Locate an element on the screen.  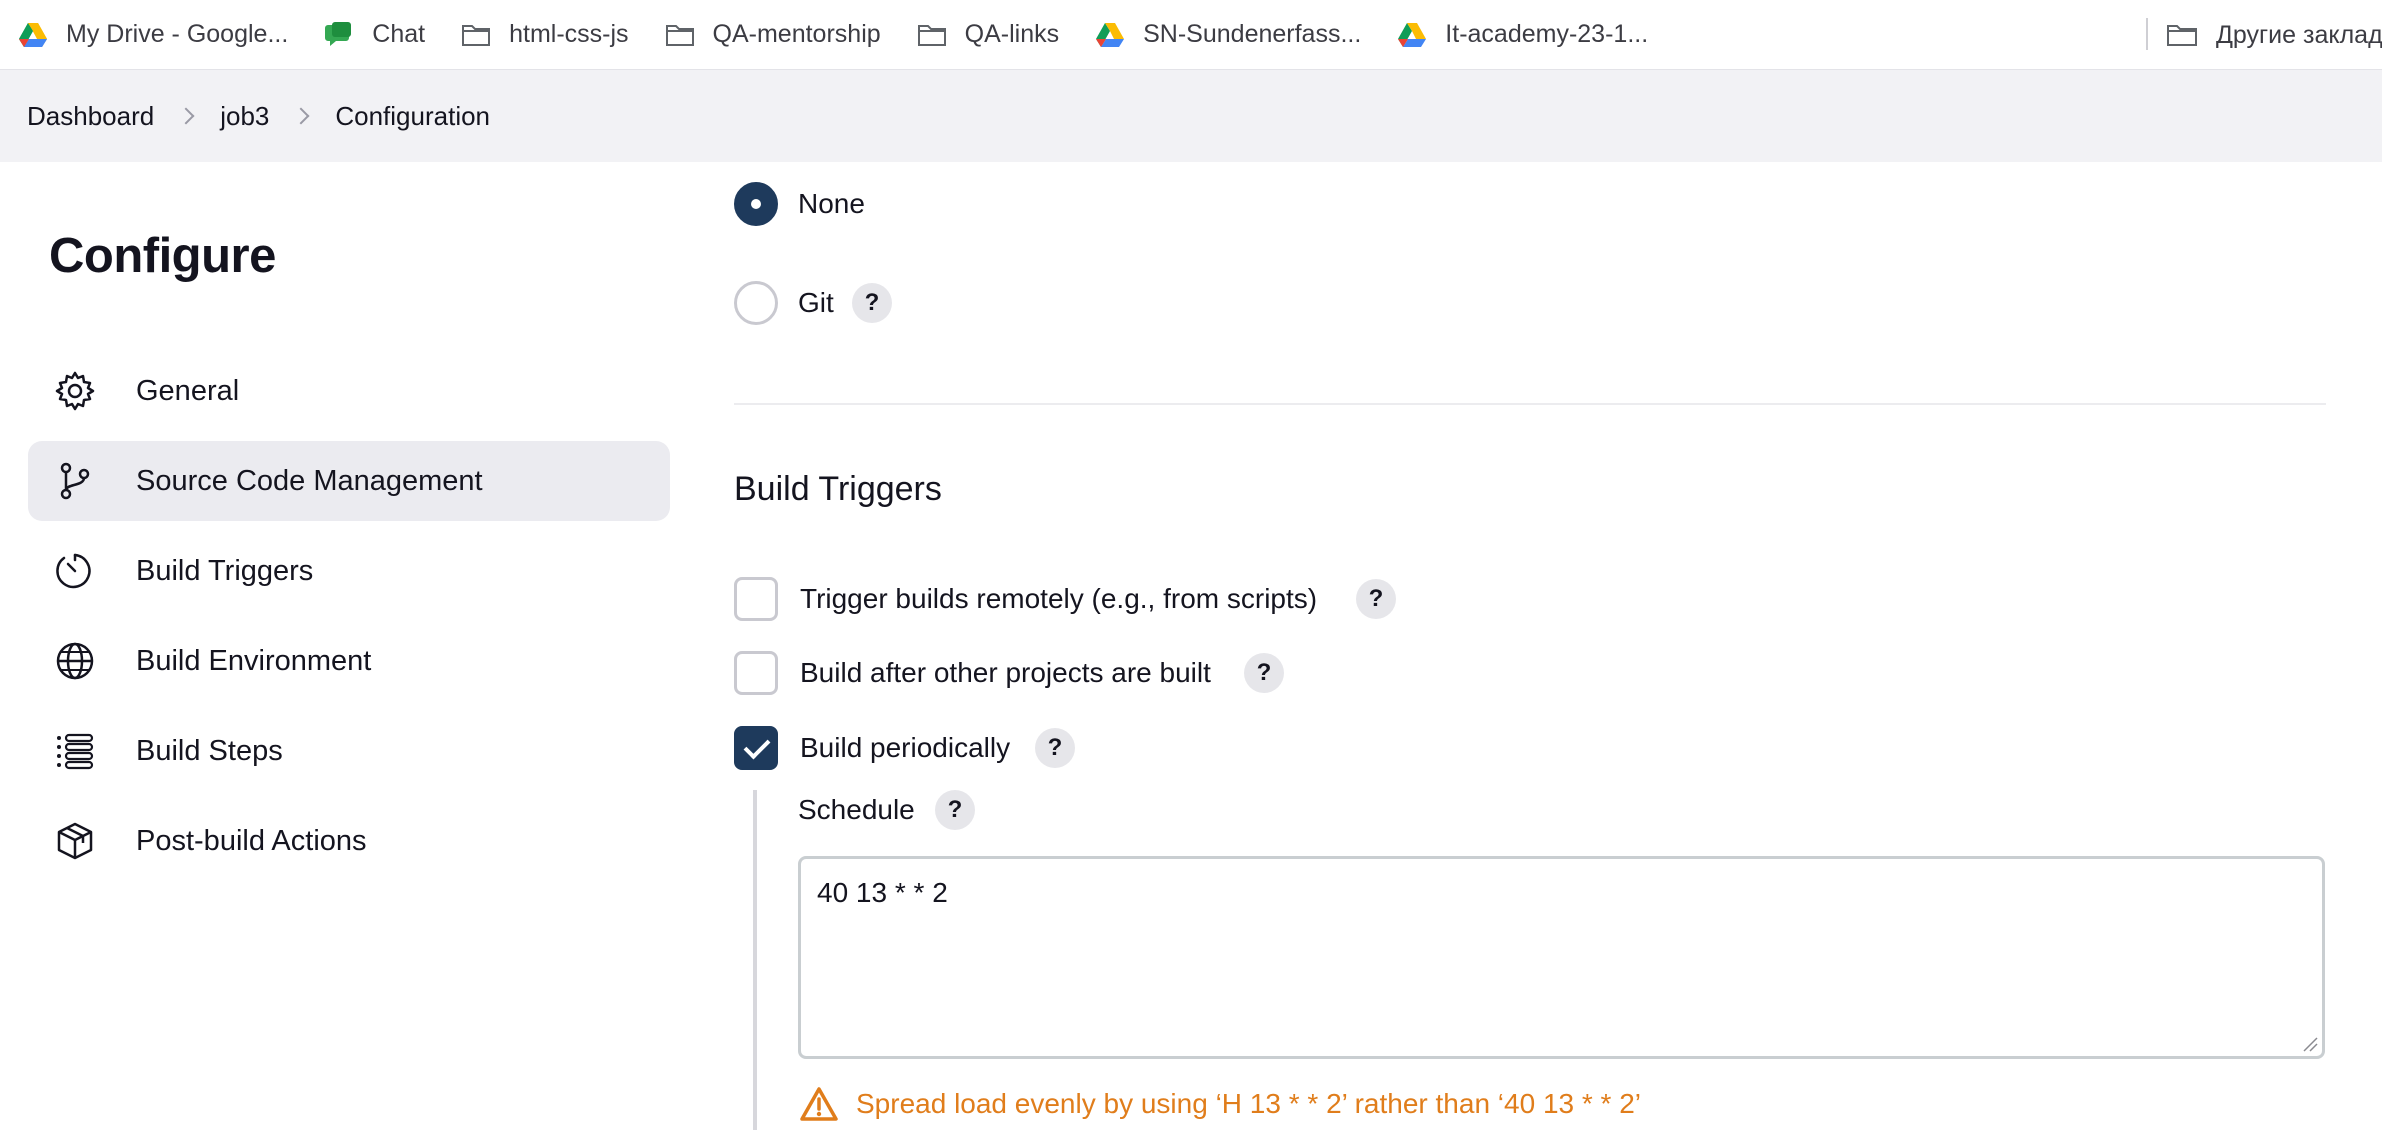
bookmark-label: QA-mentorship is located at coordinates (796, 34).